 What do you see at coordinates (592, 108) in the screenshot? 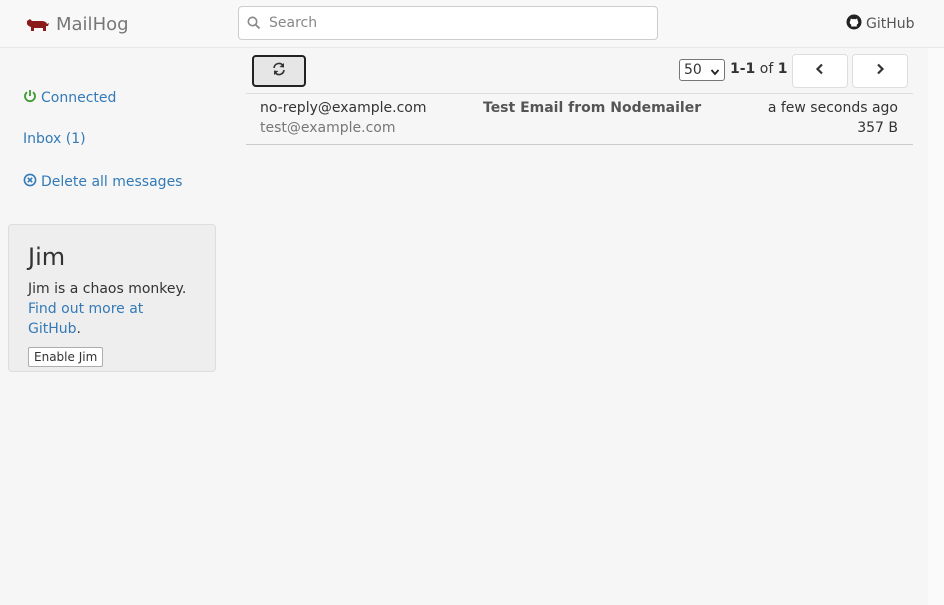
I see `message-subject: Test Email from Nodemailer` at bounding box center [592, 108].